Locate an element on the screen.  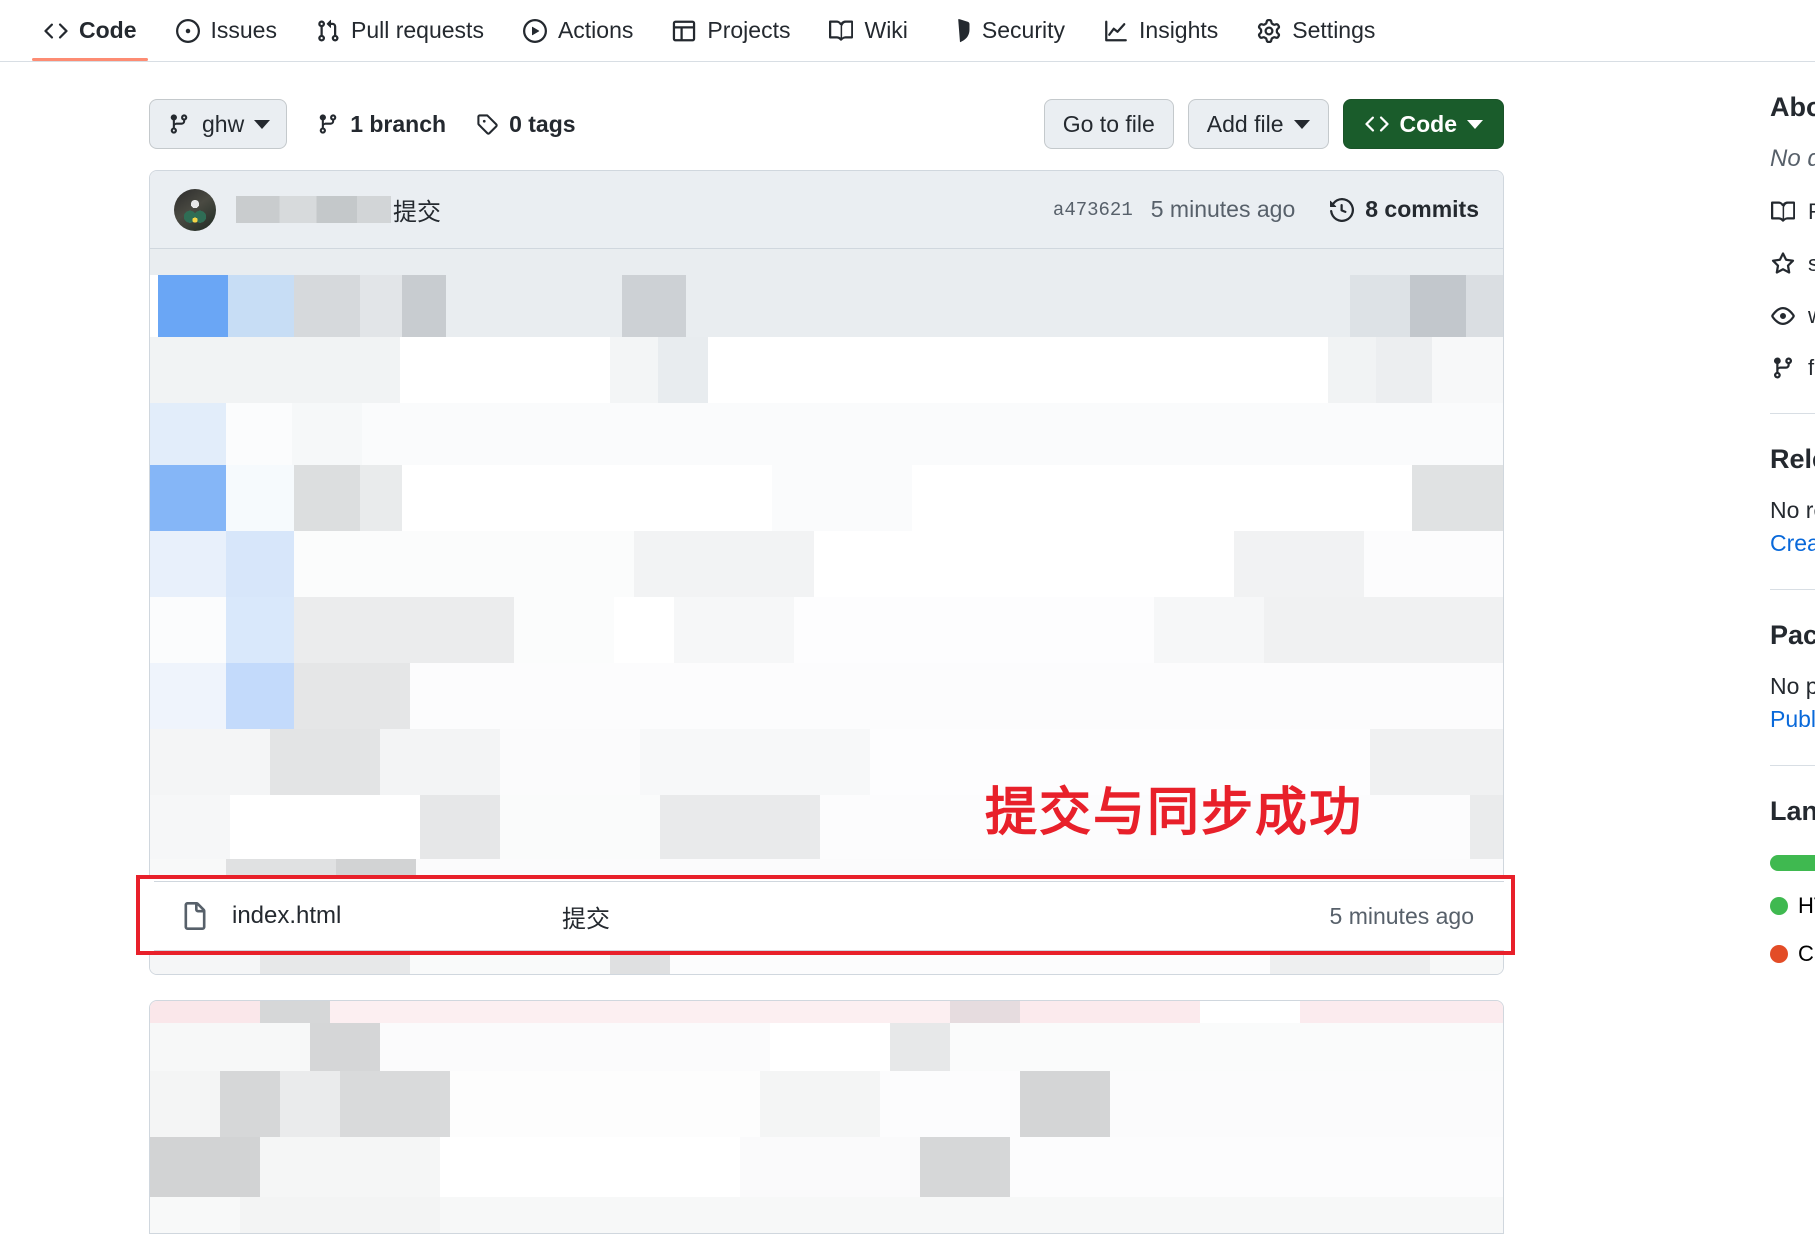
file-name-label: index.html is located at coordinates (397, 916).